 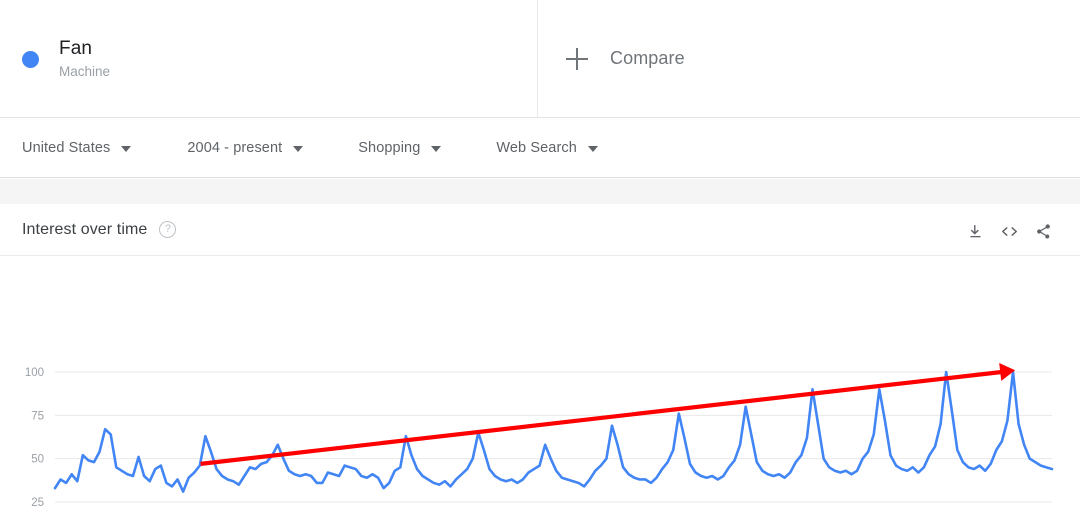 I want to click on filter-category-label: Shopping, so click(x=389, y=147).